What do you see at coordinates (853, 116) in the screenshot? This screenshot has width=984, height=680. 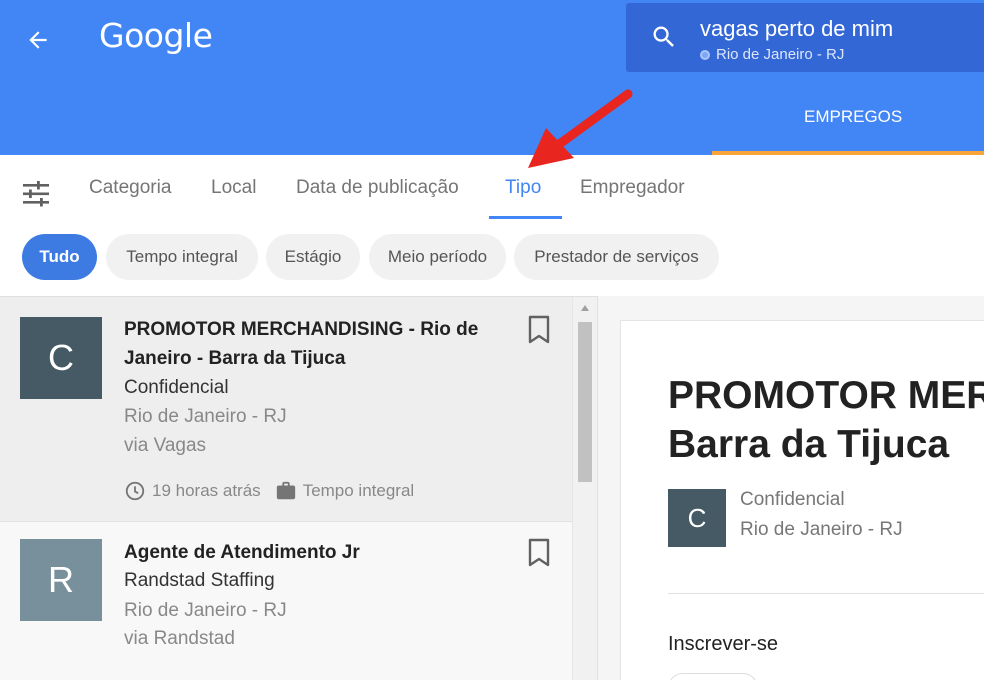 I see `tab-empregos-label: EMPREGOS` at bounding box center [853, 116].